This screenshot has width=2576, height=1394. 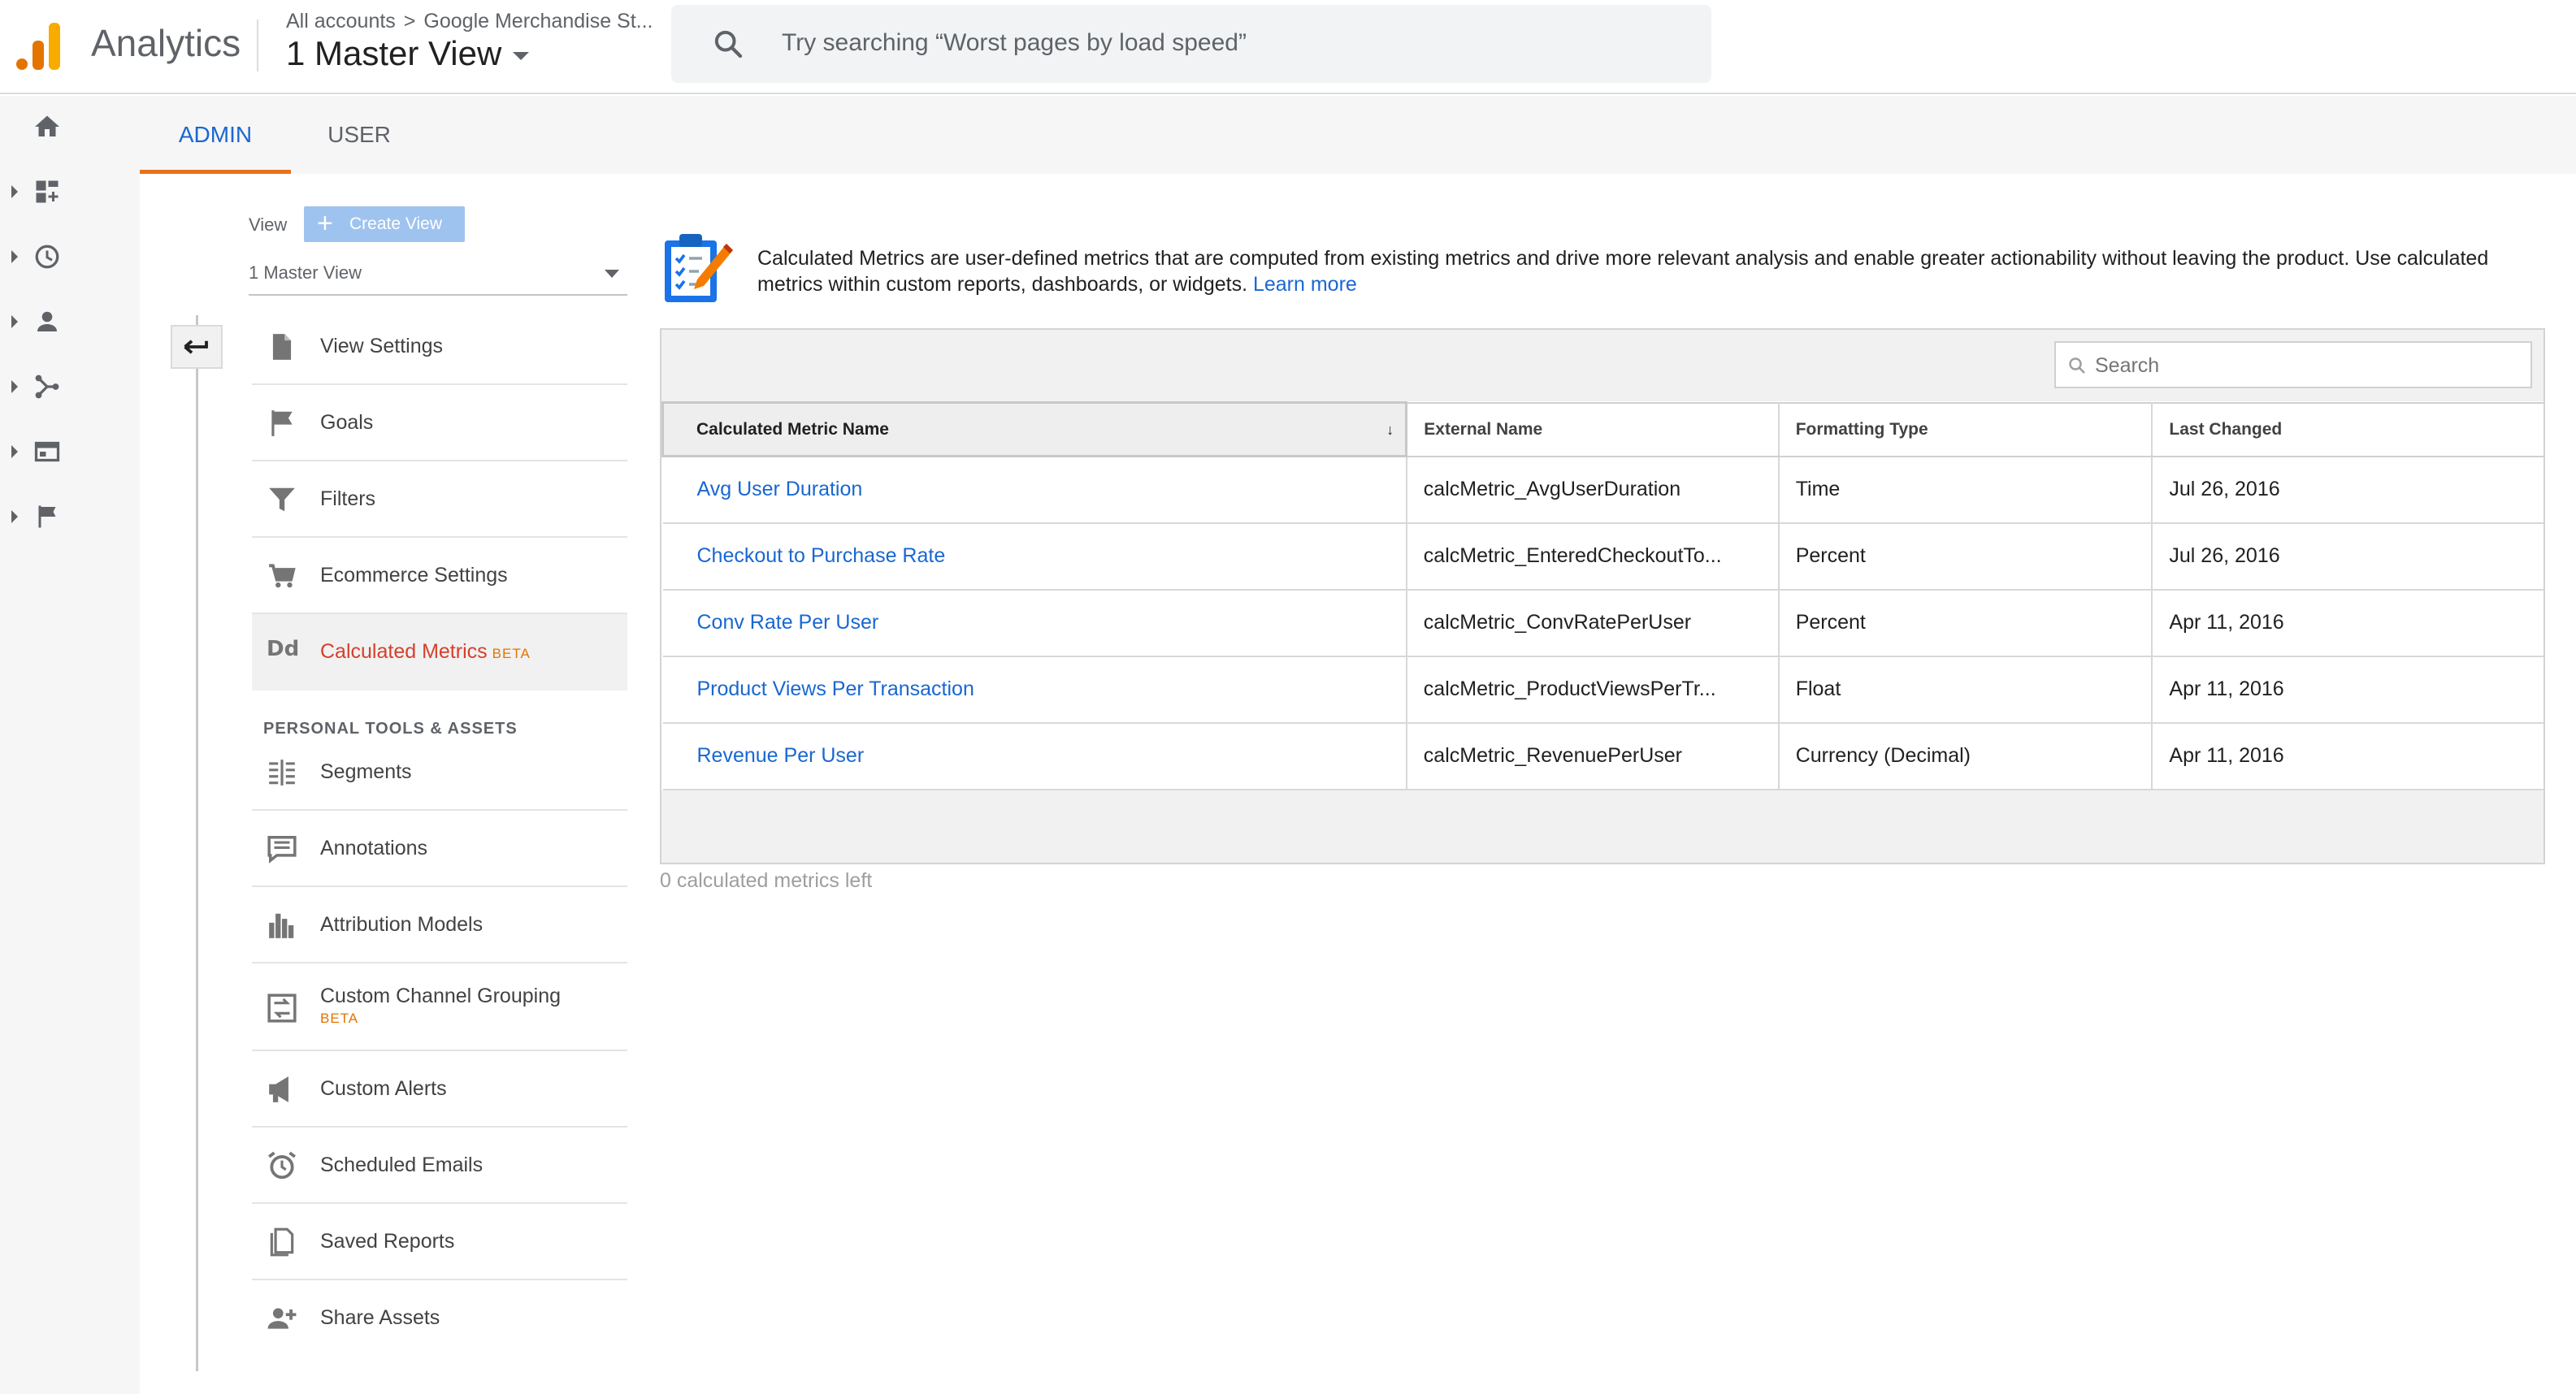 I want to click on menu-item-filters: Filters, so click(x=439, y=499).